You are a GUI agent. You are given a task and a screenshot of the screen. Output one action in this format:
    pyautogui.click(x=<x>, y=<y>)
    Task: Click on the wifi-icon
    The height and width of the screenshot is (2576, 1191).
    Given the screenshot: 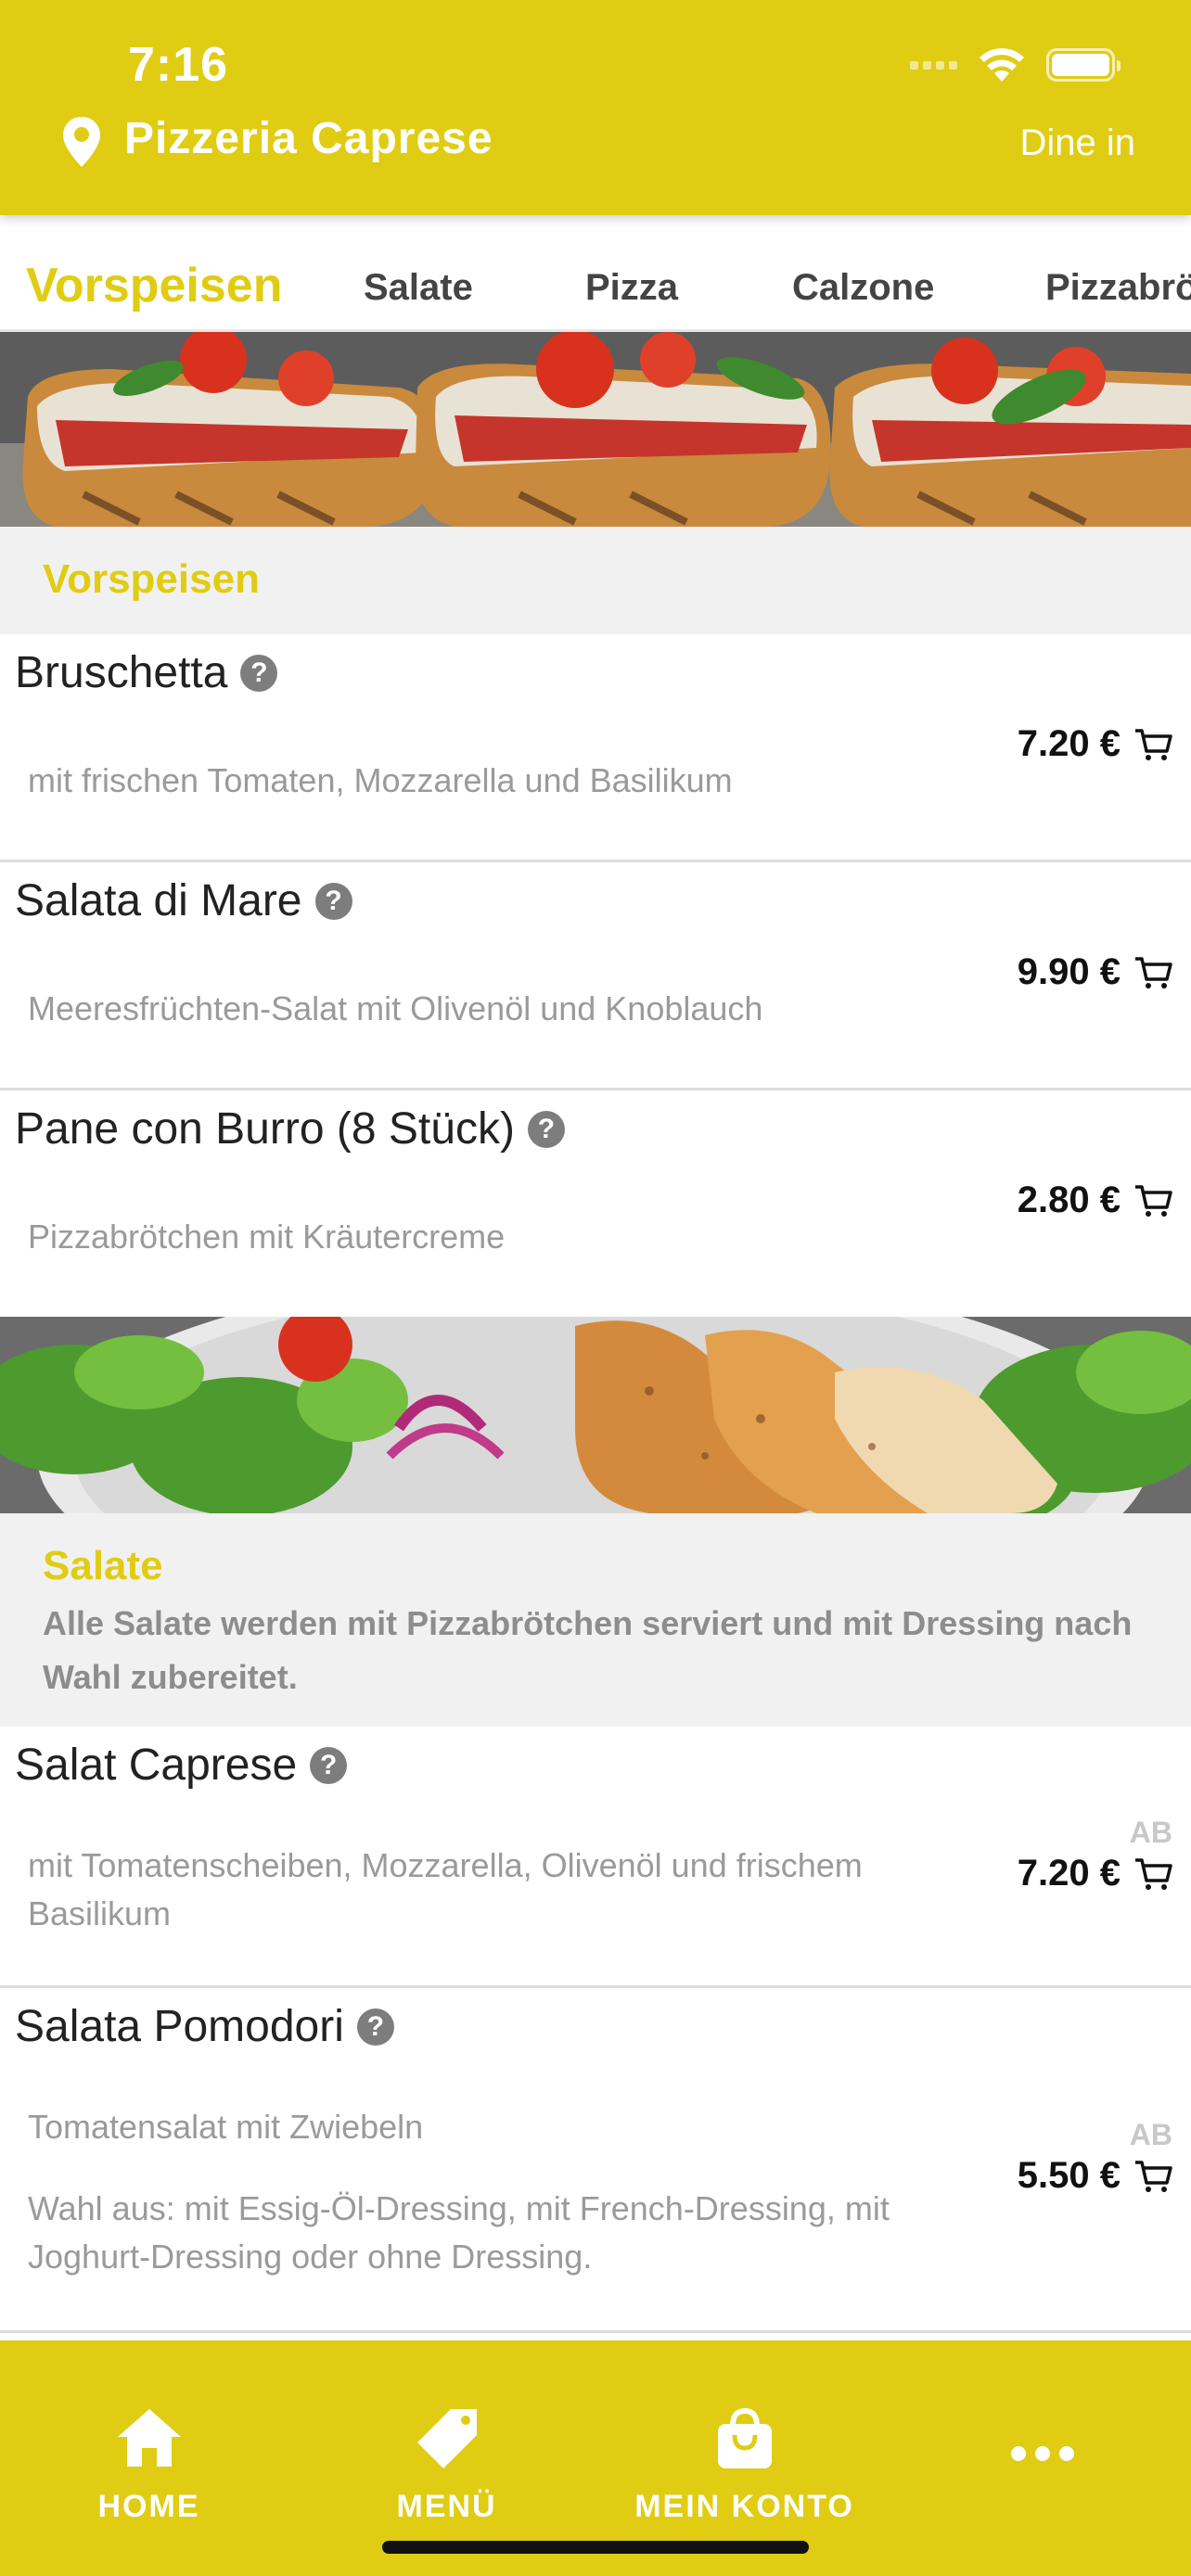 What is the action you would take?
    pyautogui.click(x=1002, y=65)
    